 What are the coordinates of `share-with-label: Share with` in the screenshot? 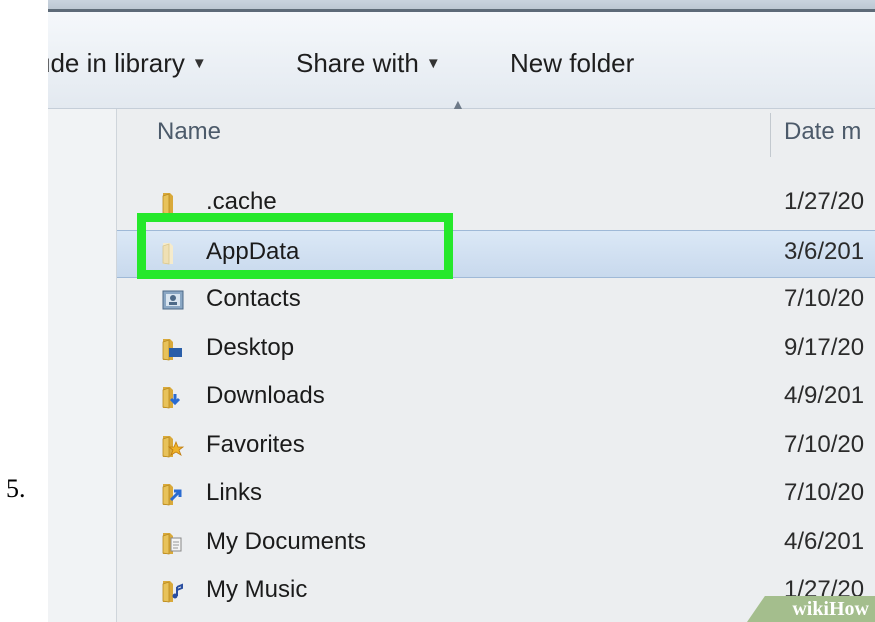 It's located at (357, 63).